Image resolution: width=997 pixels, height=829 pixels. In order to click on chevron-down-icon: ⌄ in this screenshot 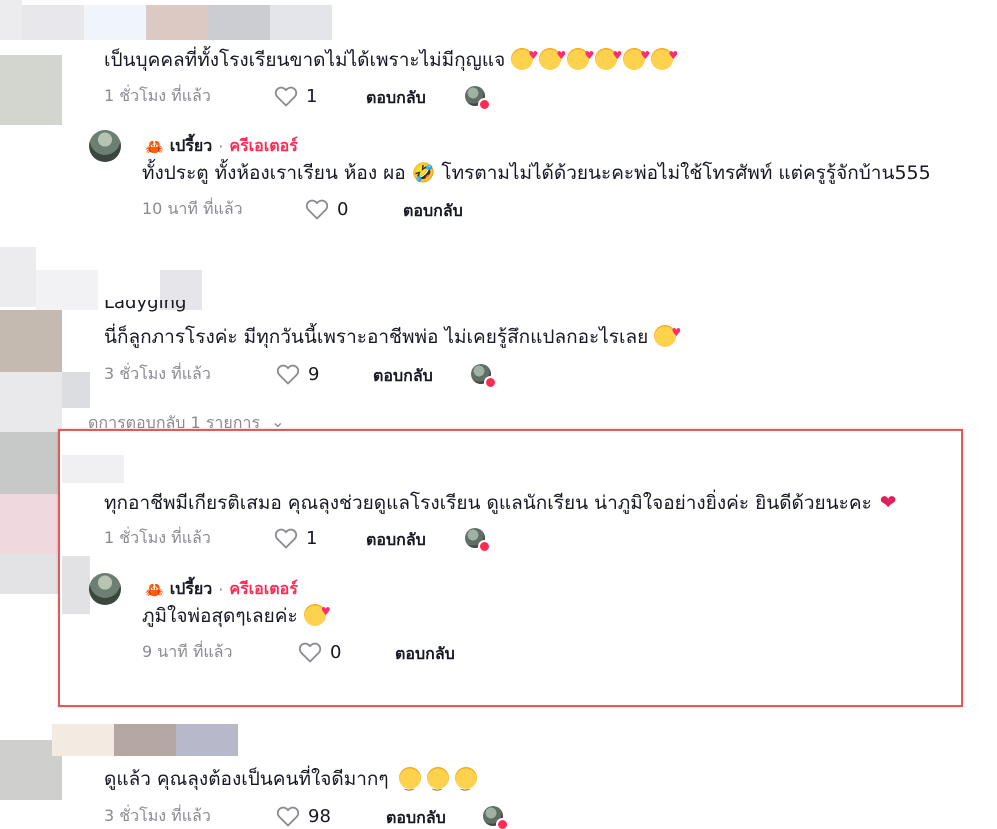, I will do `click(278, 420)`.